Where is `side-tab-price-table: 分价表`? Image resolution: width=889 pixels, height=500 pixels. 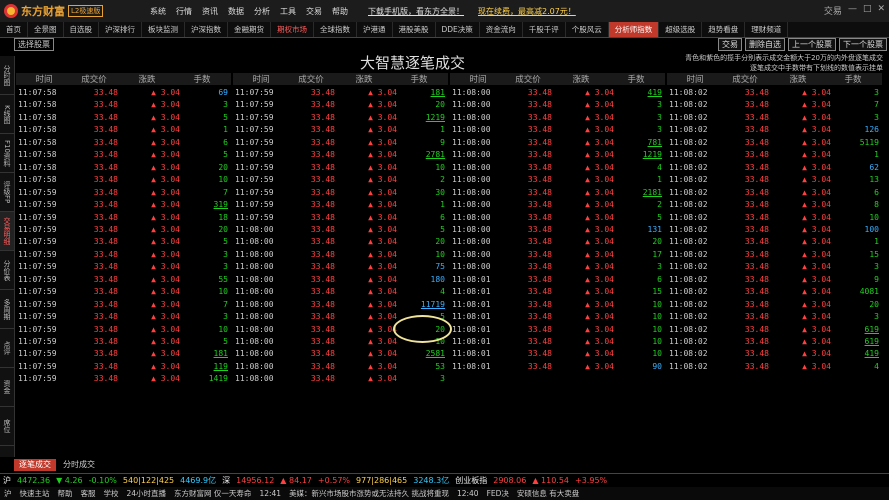
side-tab-price-table: 分价表 is located at coordinates (7, 270).